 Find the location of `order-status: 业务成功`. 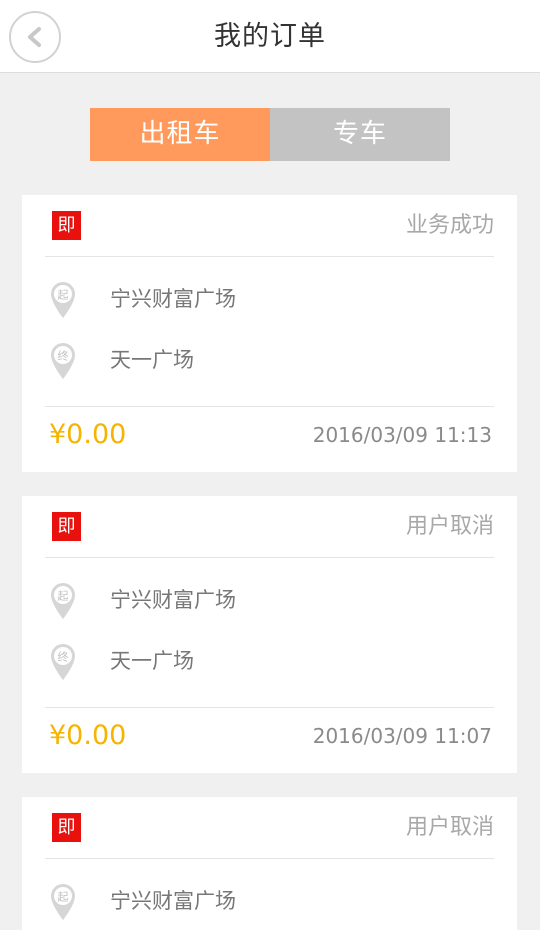

order-status: 业务成功 is located at coordinates (449, 225).